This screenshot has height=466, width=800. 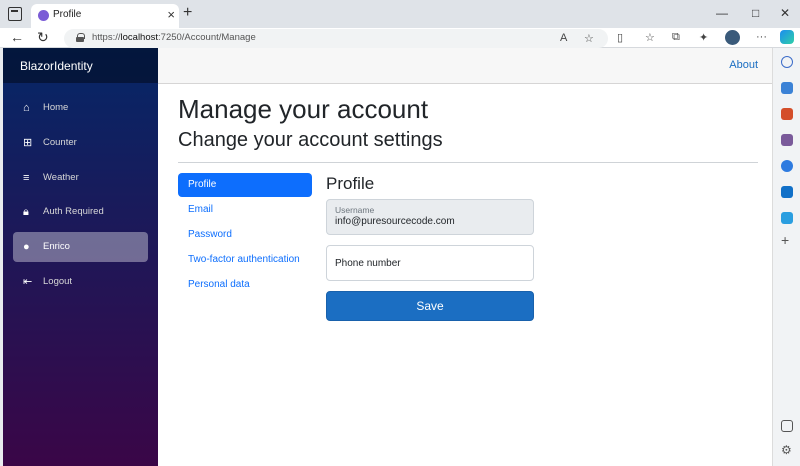 What do you see at coordinates (67, 14) in the screenshot?
I see `tab-title: Profile` at bounding box center [67, 14].